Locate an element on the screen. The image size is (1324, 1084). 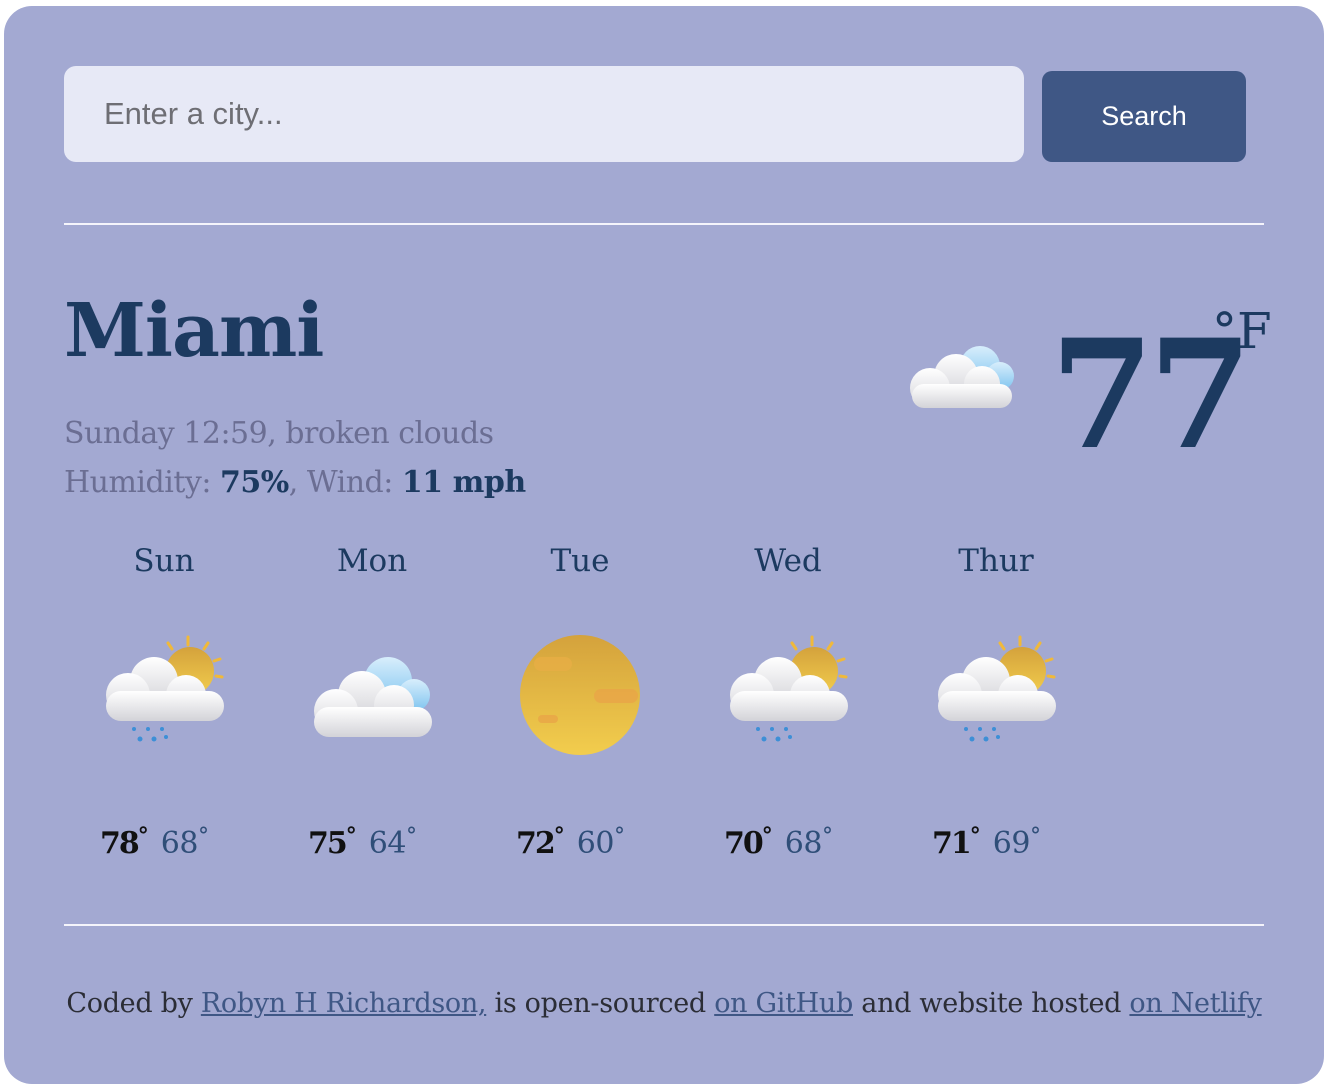
humidity-label: Humidity: is located at coordinates (142, 482).